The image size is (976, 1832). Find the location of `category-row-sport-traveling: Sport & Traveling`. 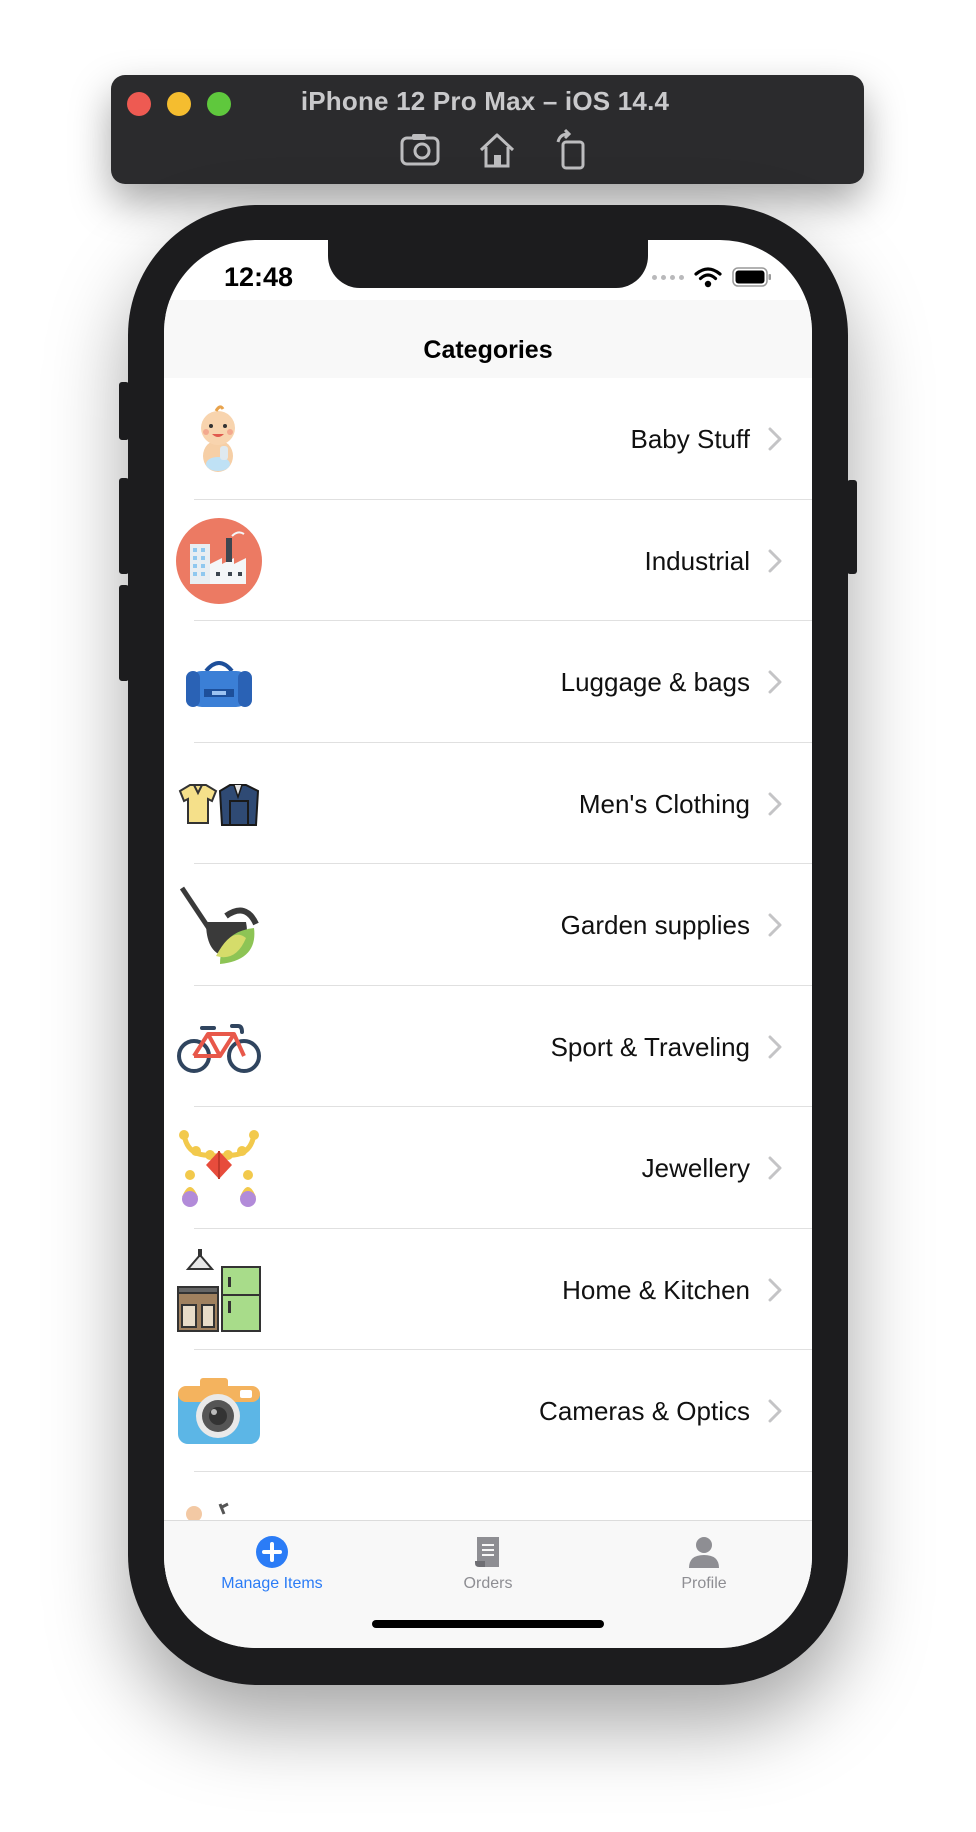

category-row-sport-traveling: Sport & Traveling is located at coordinates (488, 1046).